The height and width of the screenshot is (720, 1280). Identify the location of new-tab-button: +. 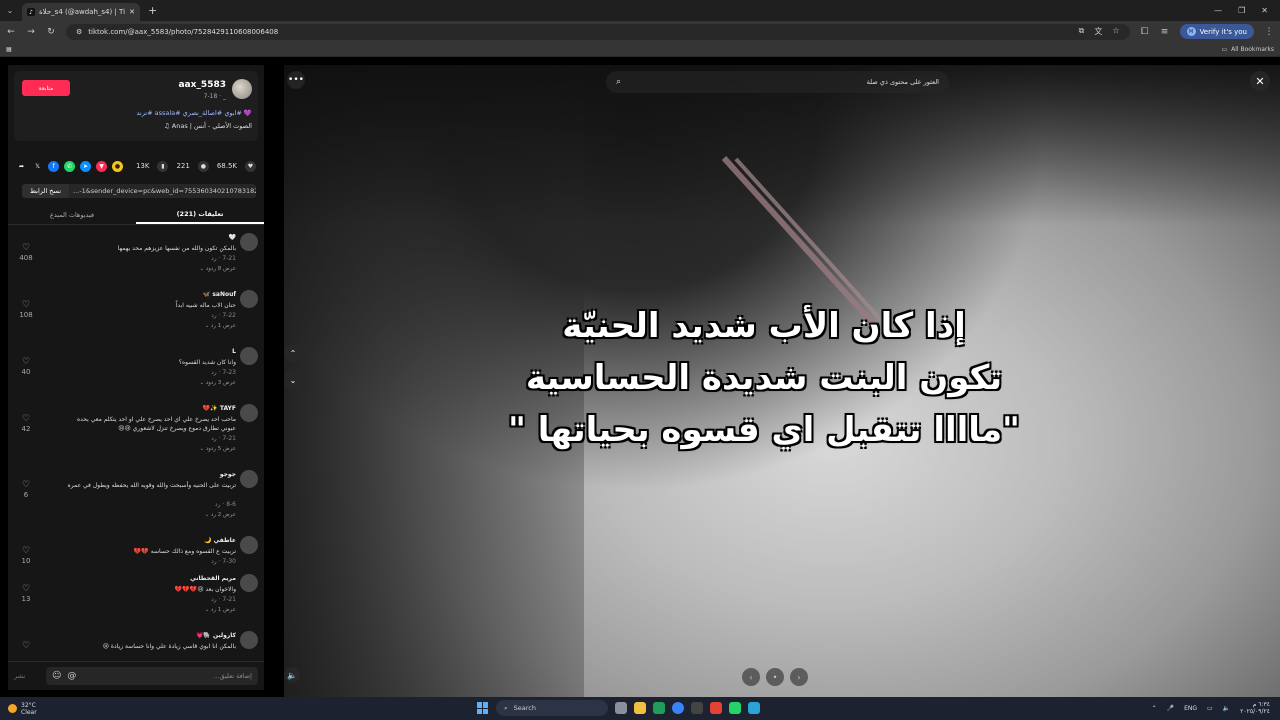
(152, 10).